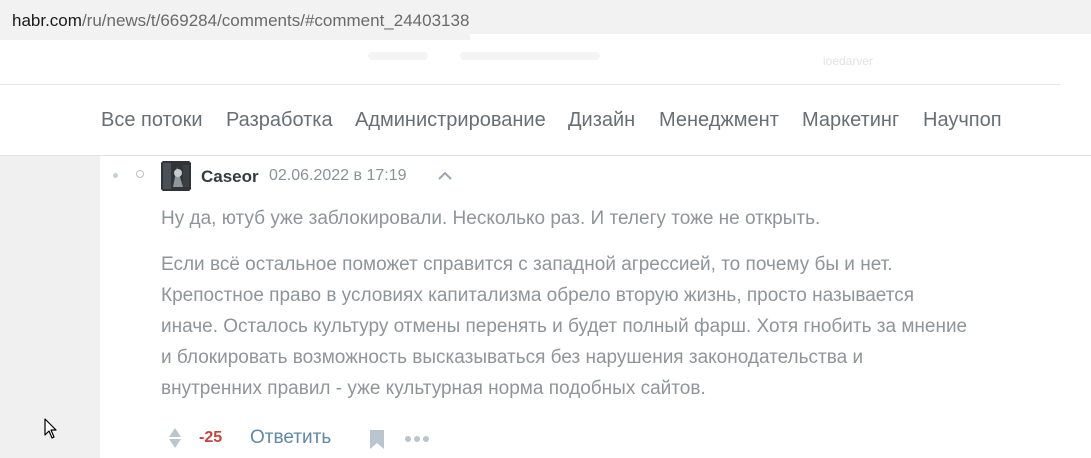  What do you see at coordinates (445, 175) in the screenshot?
I see `chevron-up-icon` at bounding box center [445, 175].